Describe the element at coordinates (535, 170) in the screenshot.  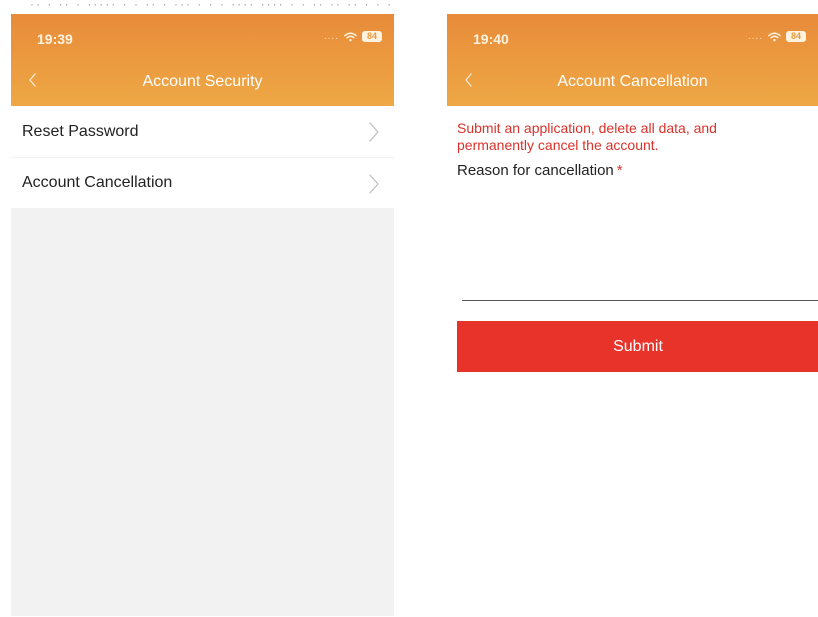
I see `reason-label-text: Reason for cancellation` at that location.